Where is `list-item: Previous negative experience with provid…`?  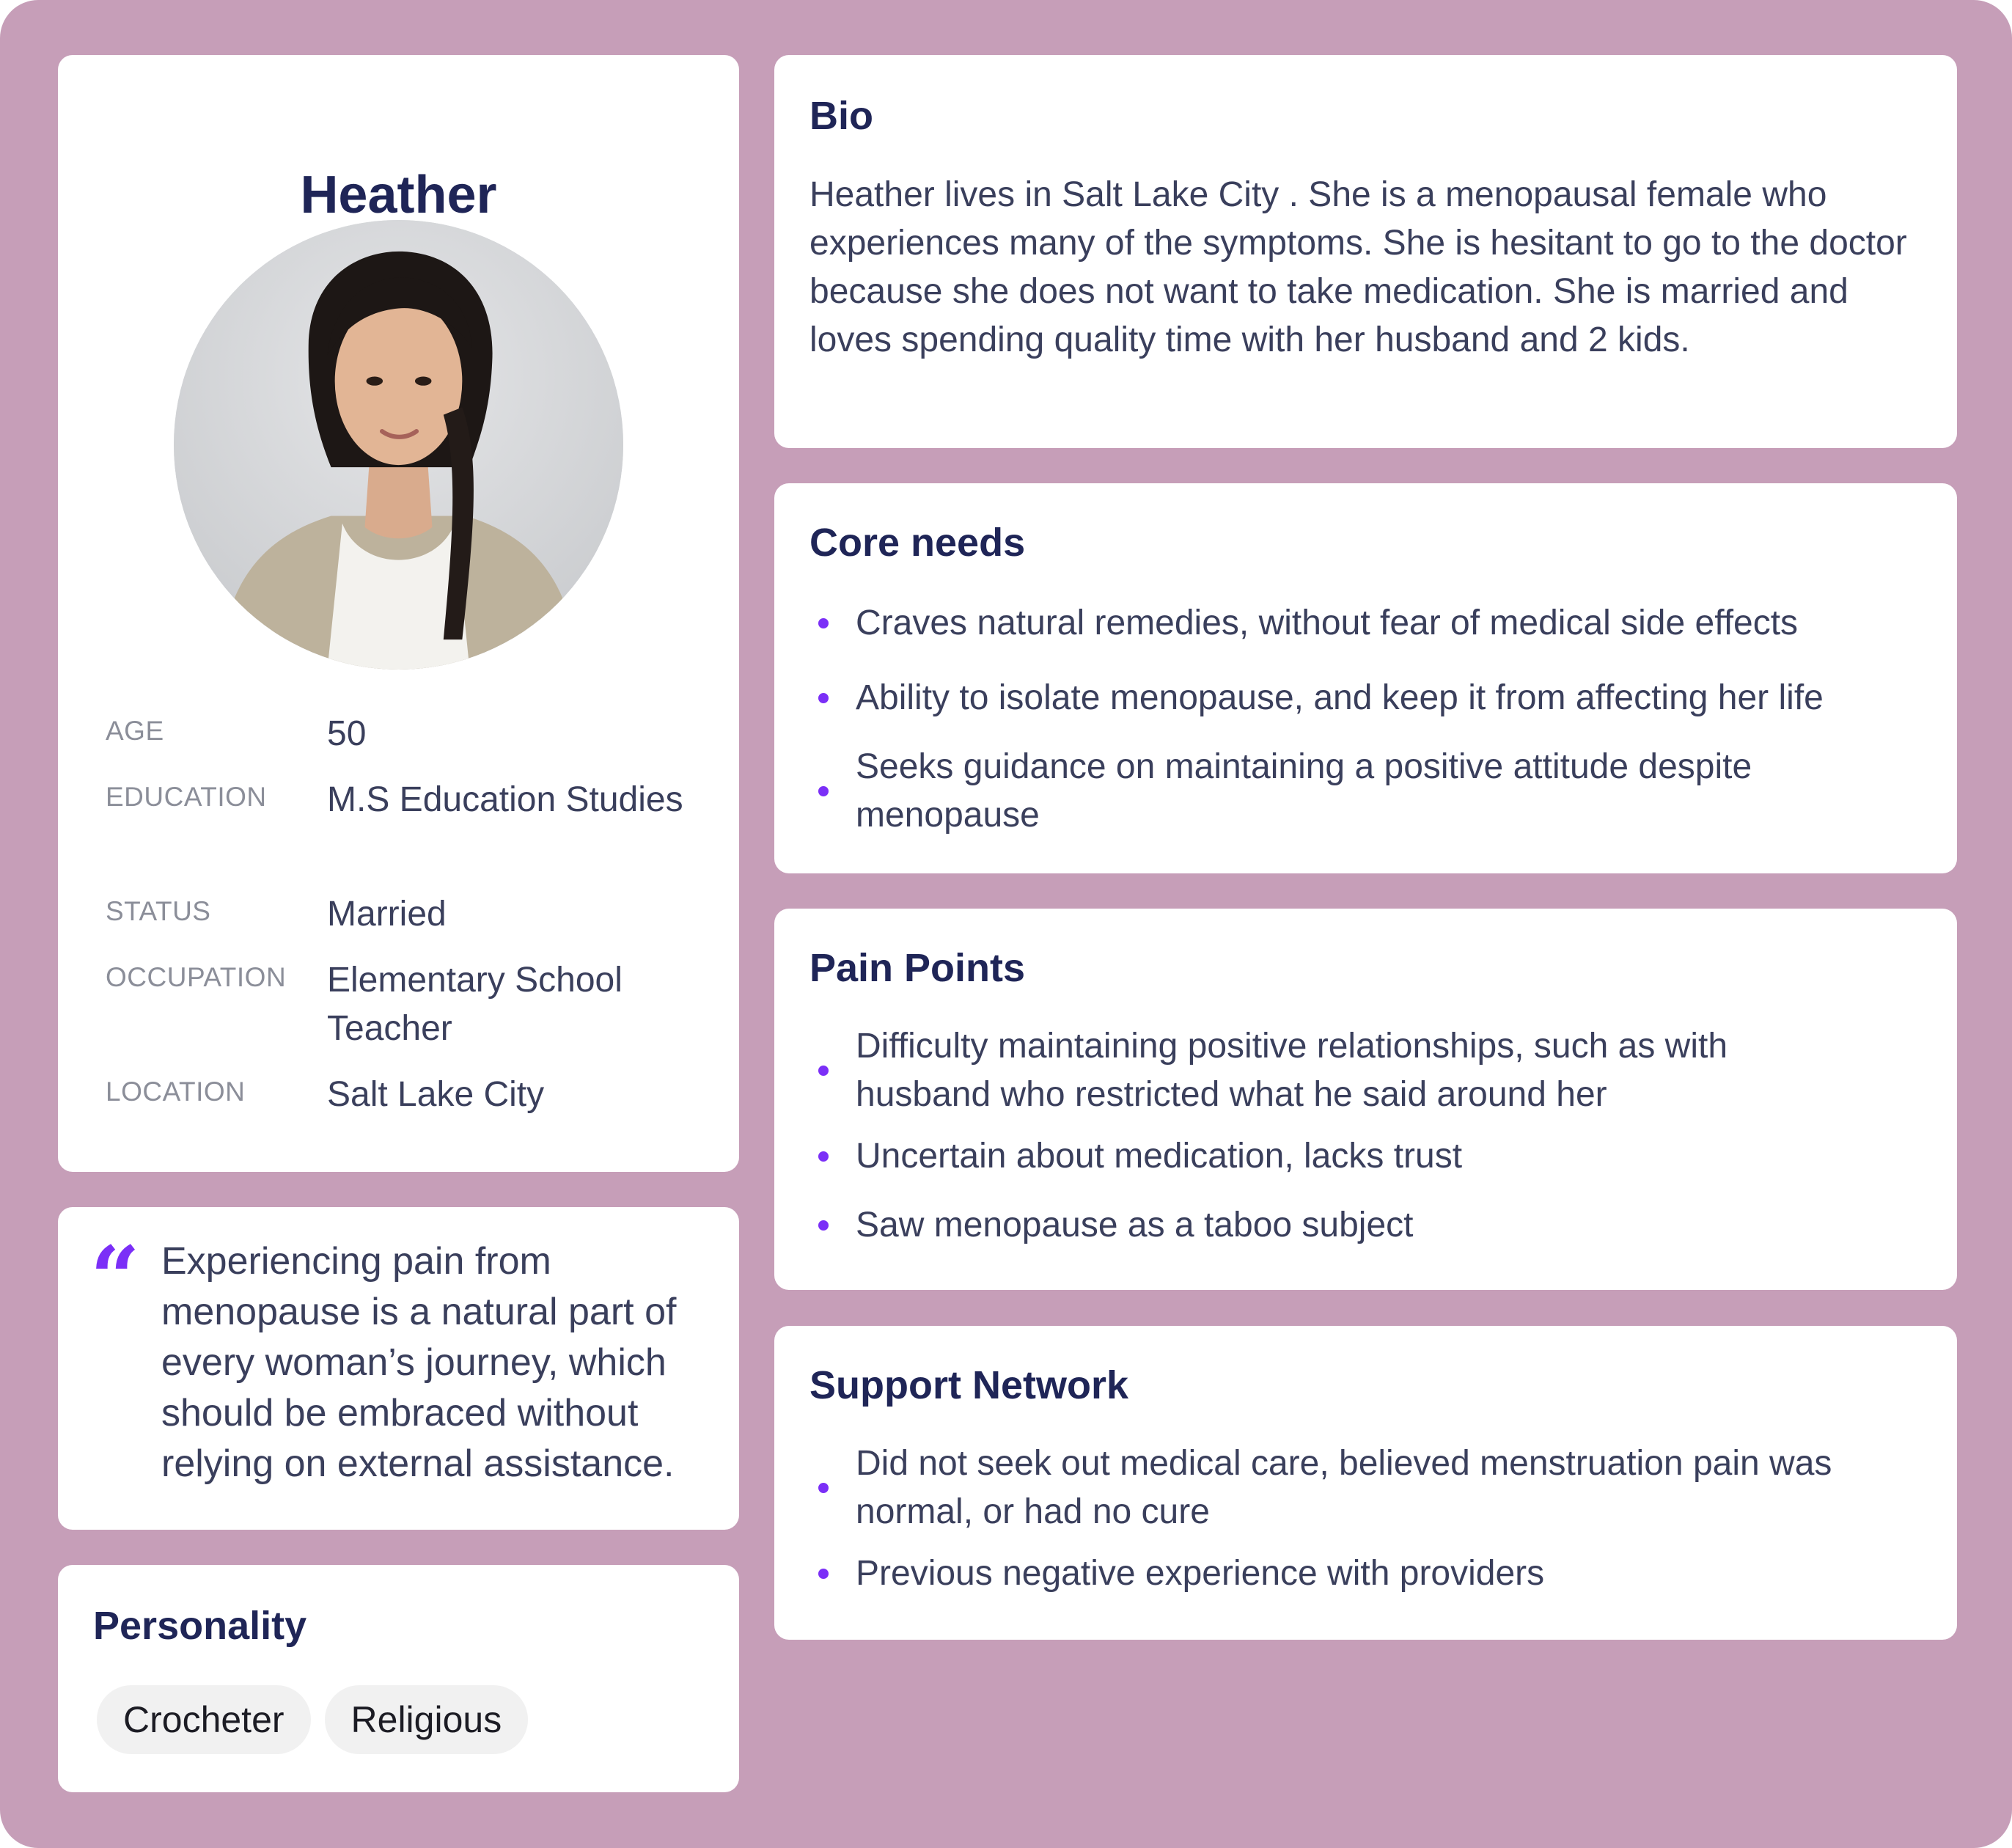 list-item: Previous negative experience with provid… is located at coordinates (1368, 1574).